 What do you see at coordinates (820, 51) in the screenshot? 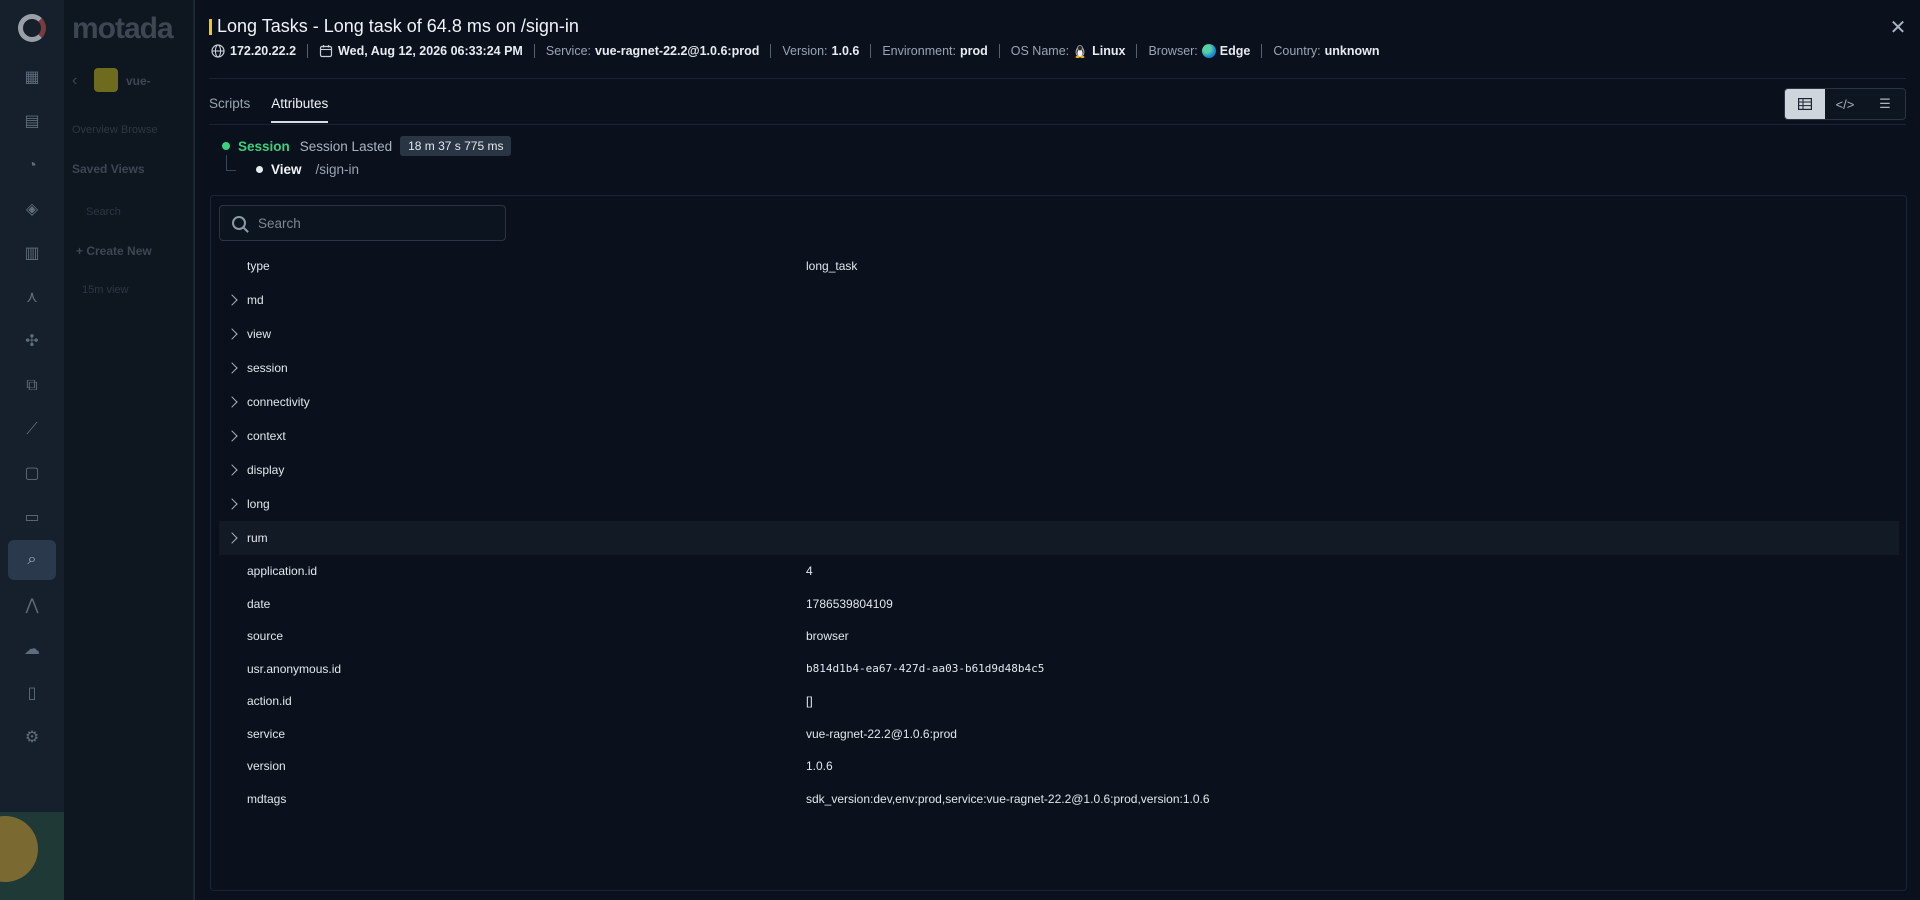
I see `meta-version: Version: 1.0.6` at bounding box center [820, 51].